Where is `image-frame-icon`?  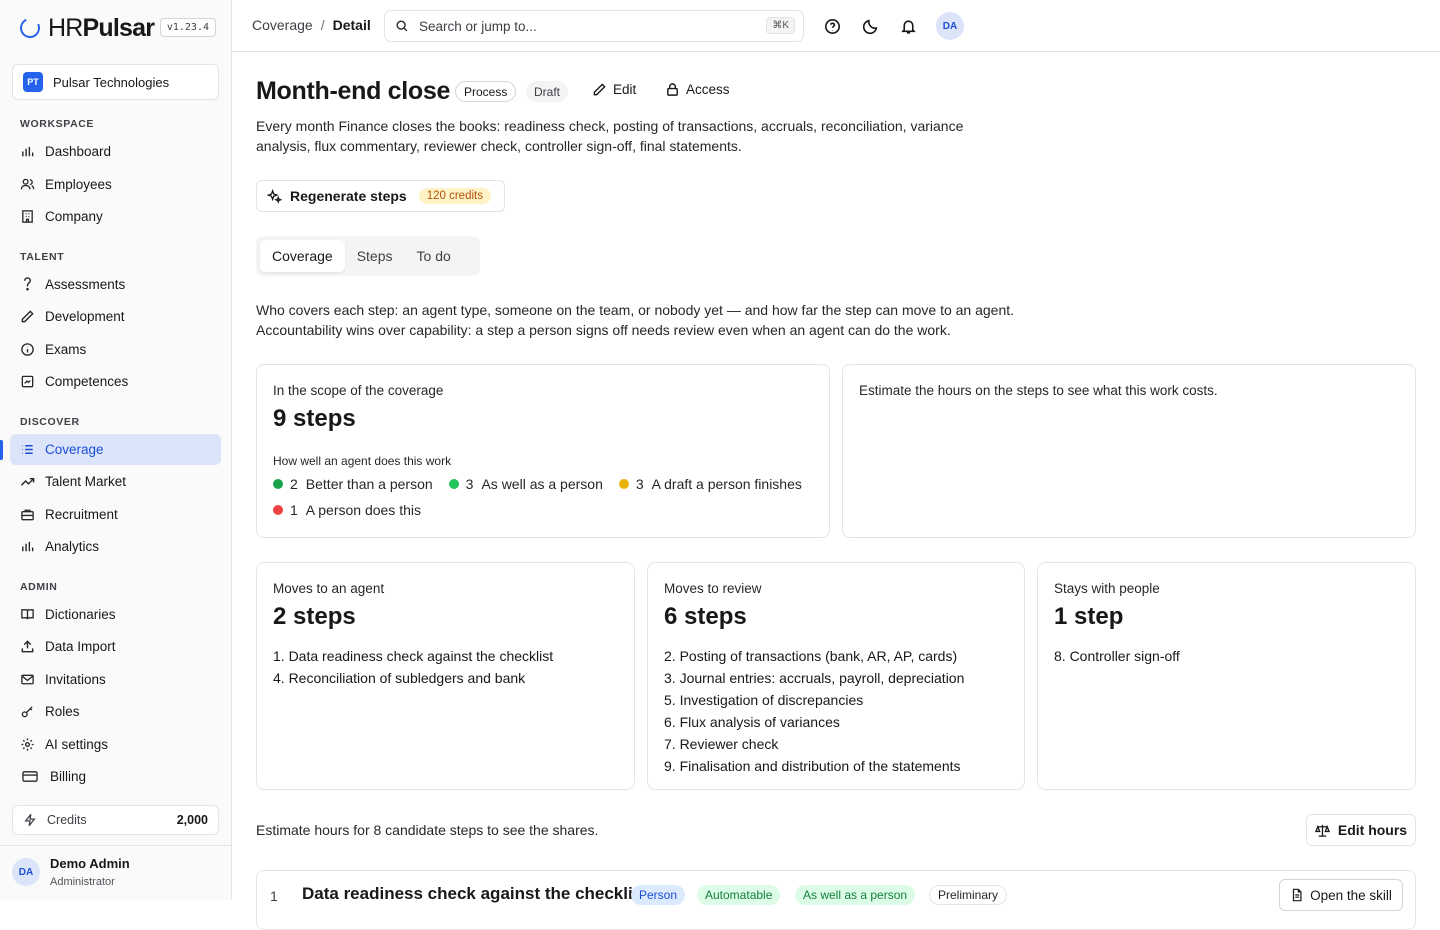 image-frame-icon is located at coordinates (27, 381).